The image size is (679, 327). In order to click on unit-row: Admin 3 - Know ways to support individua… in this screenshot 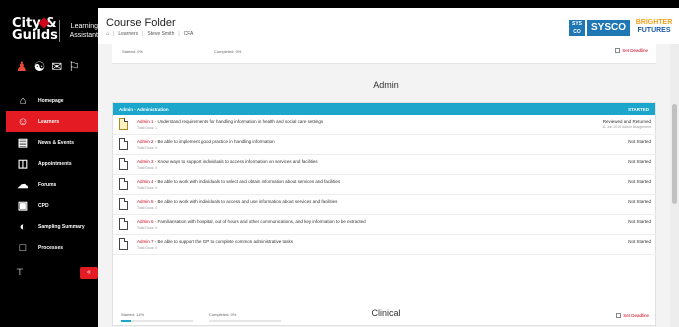, I will do `click(385, 165)`.